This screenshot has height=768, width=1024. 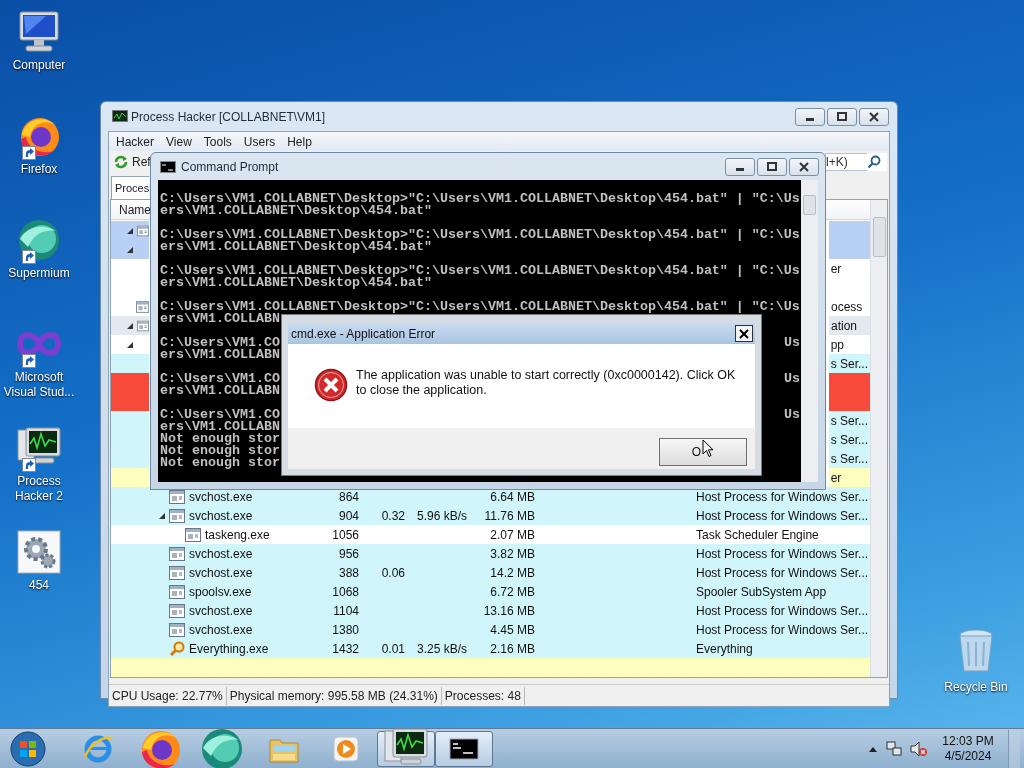 What do you see at coordinates (490, 591) in the screenshot?
I see `table-row: spoolsv.exe 1068 6.72 MB Spooler SubSystem App` at bounding box center [490, 591].